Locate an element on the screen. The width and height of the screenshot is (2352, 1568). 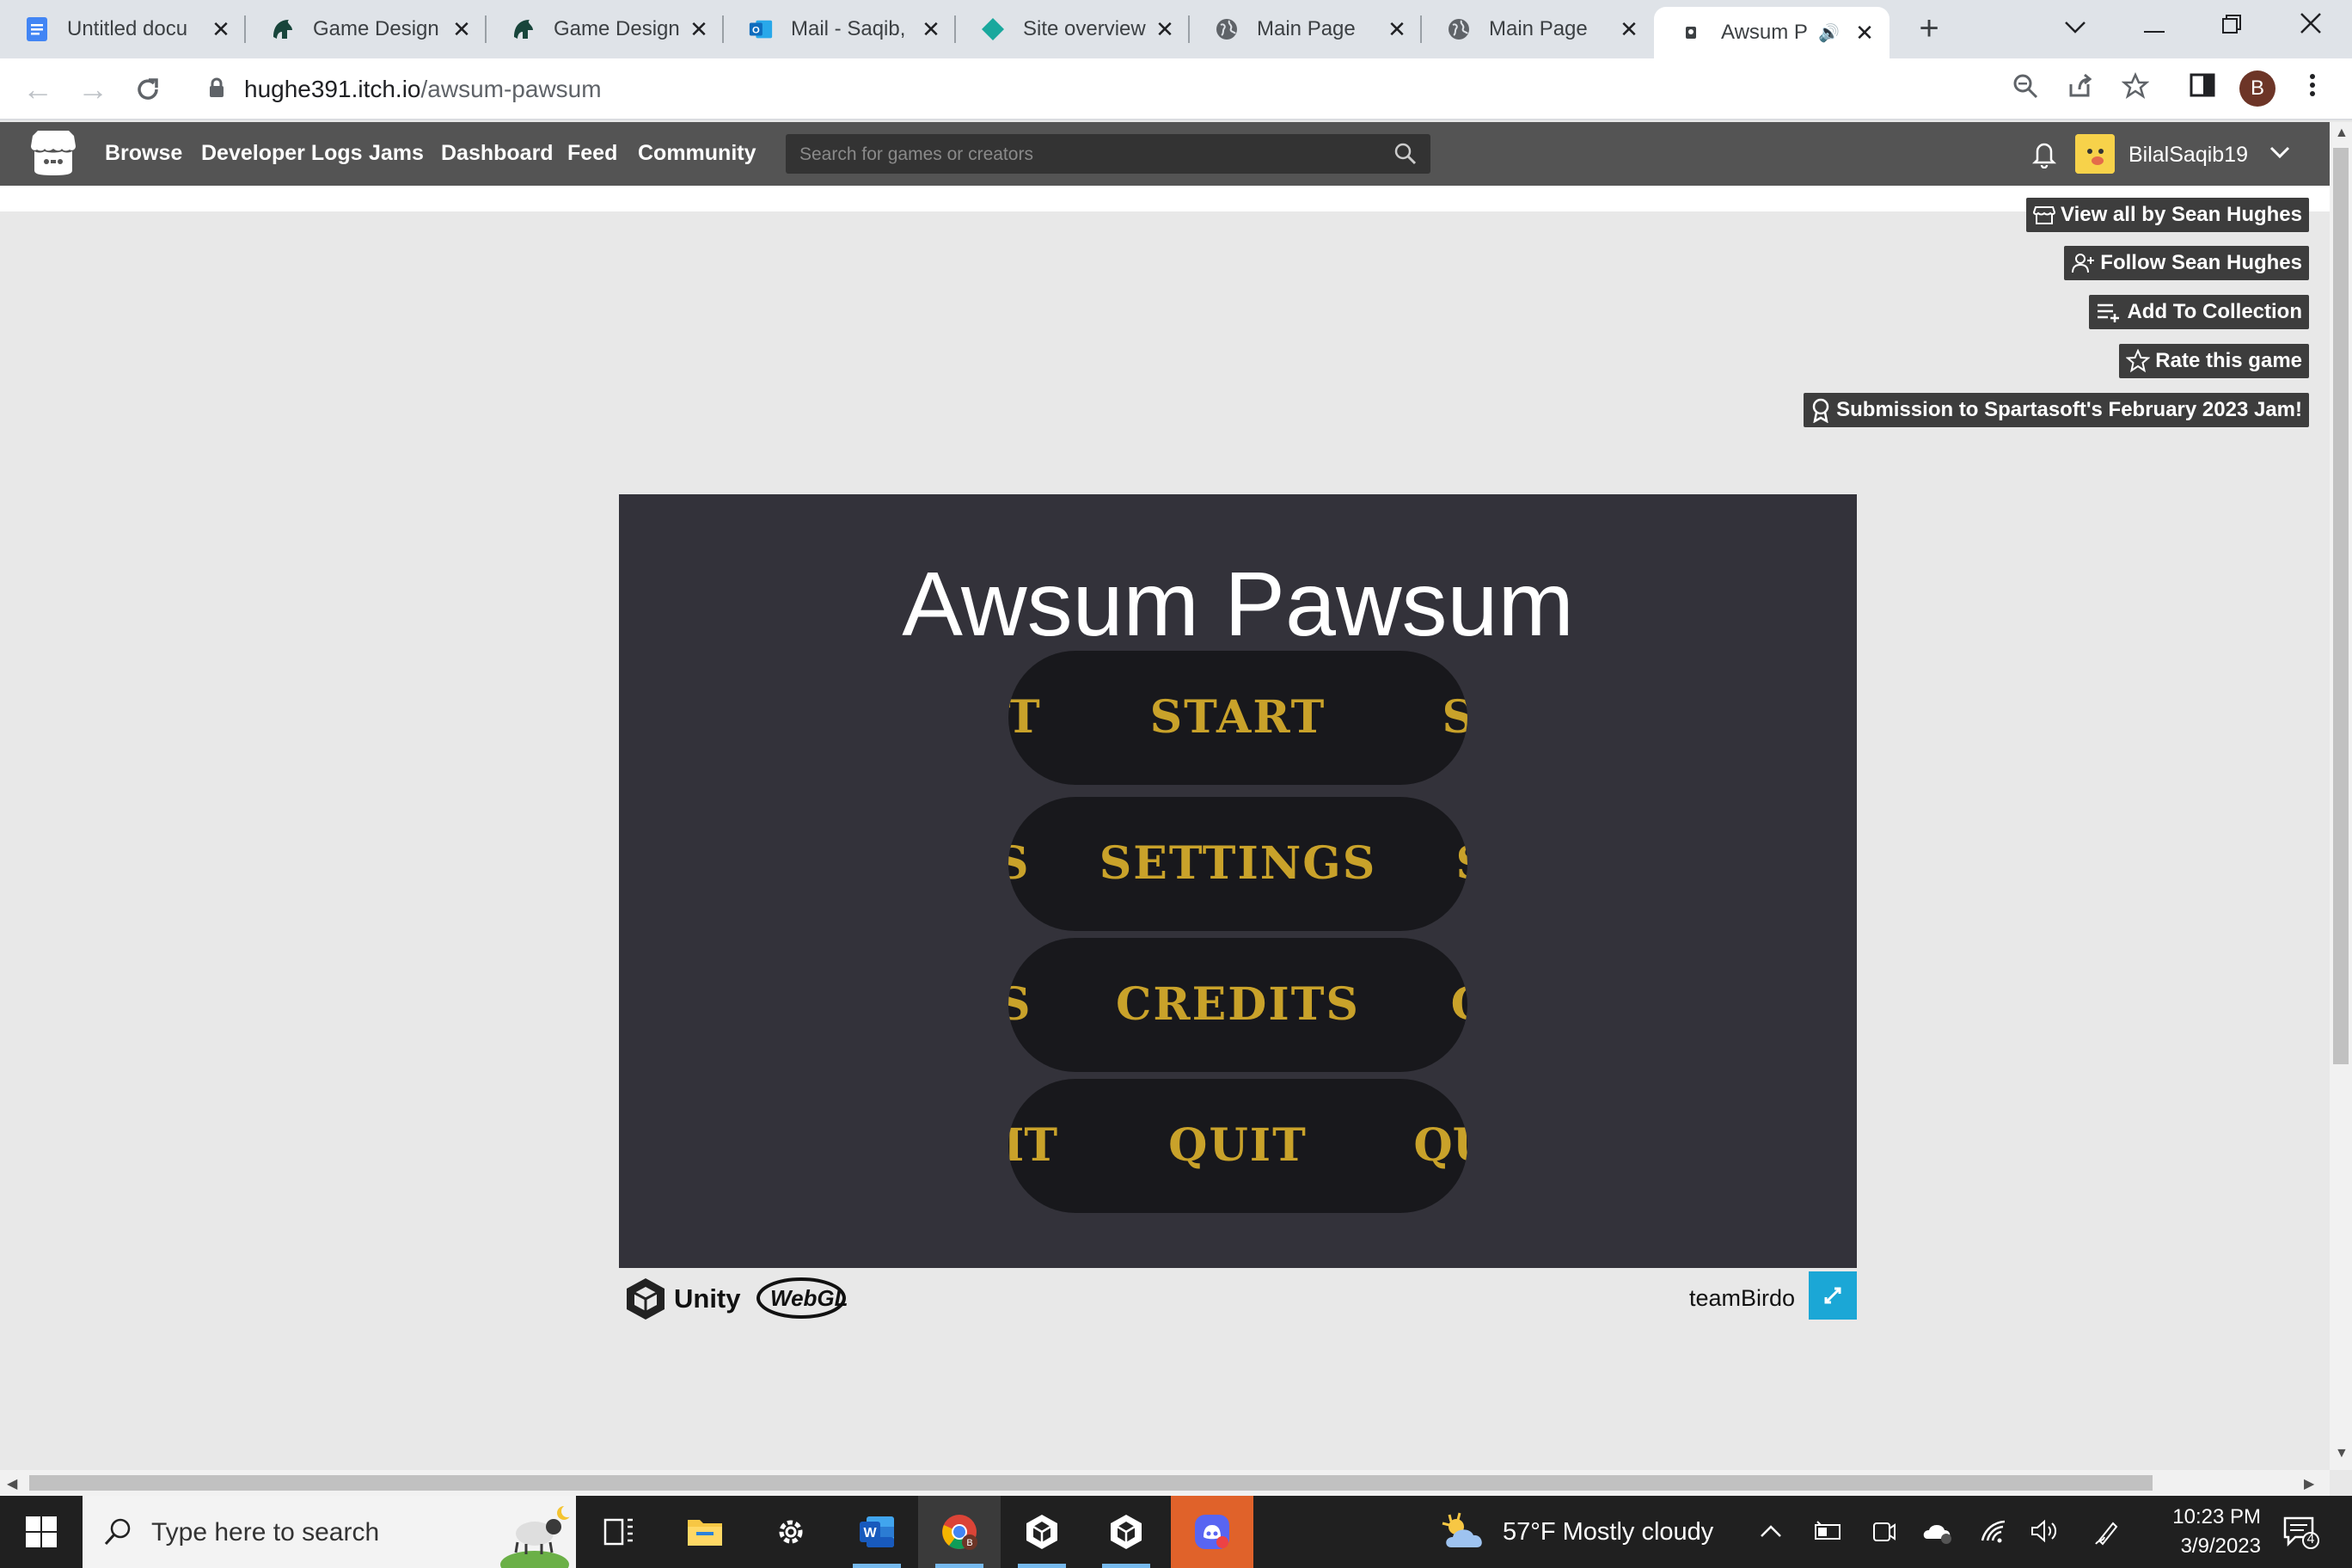
tab-title: Main Page is located at coordinates (1306, 28).